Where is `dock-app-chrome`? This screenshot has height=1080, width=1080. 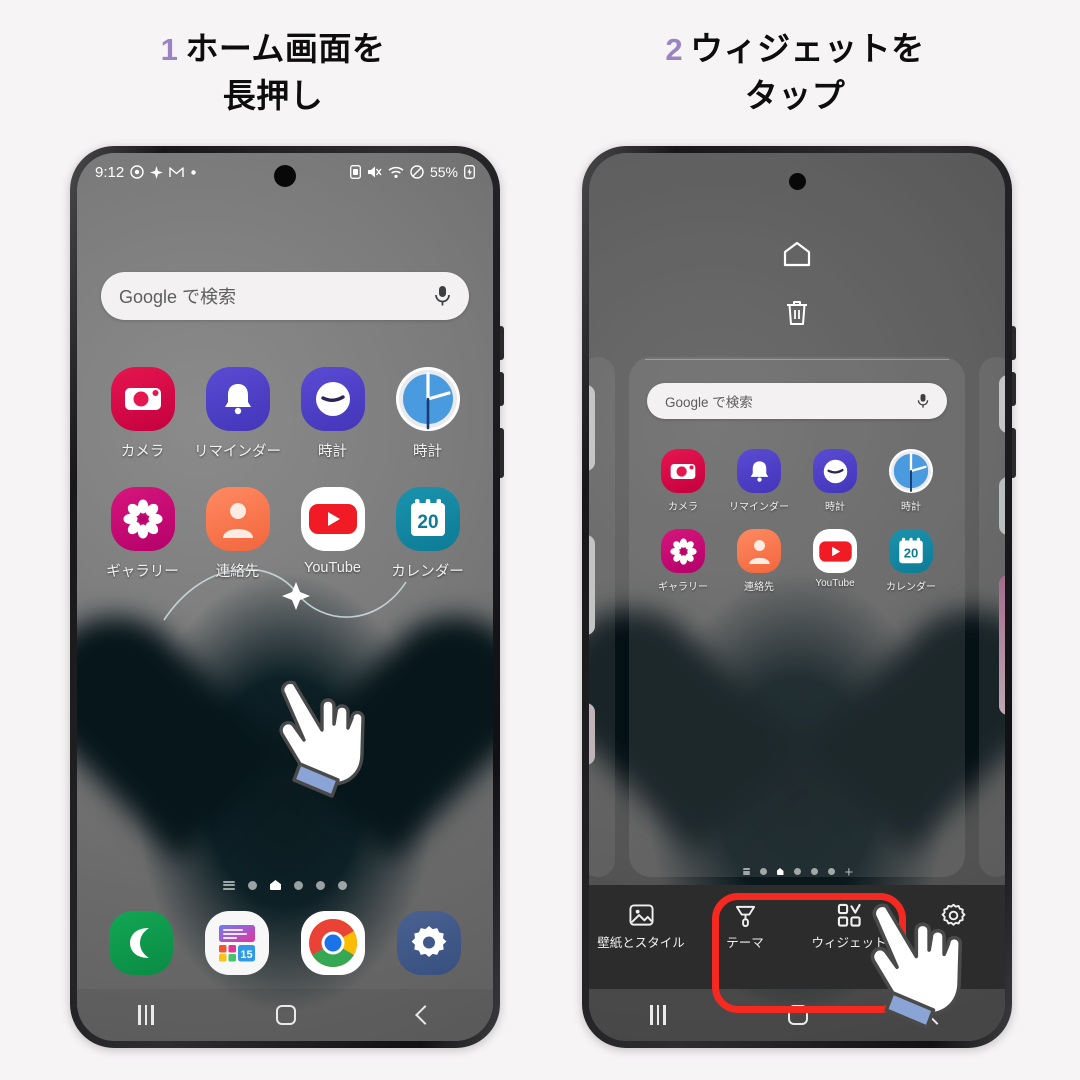 dock-app-chrome is located at coordinates (333, 943).